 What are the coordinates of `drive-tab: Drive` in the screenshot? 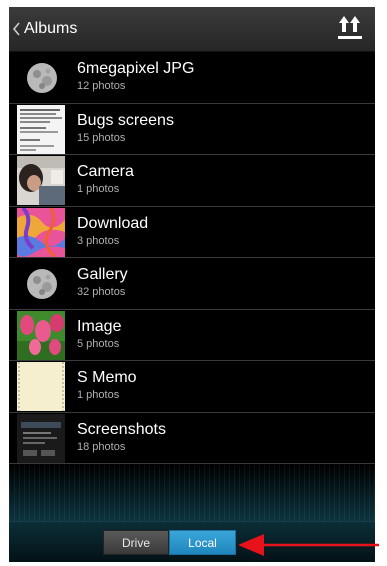 It's located at (136, 542).